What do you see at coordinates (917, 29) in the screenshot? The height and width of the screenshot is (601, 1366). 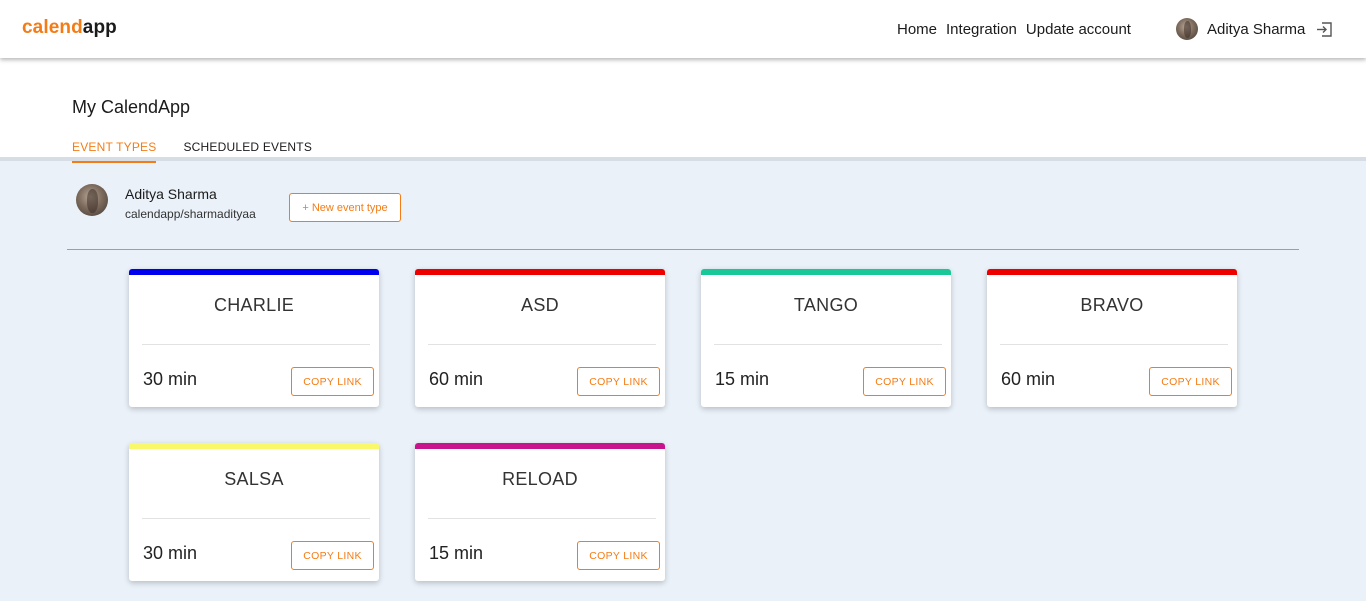 I see `nav-link-home: Home` at bounding box center [917, 29].